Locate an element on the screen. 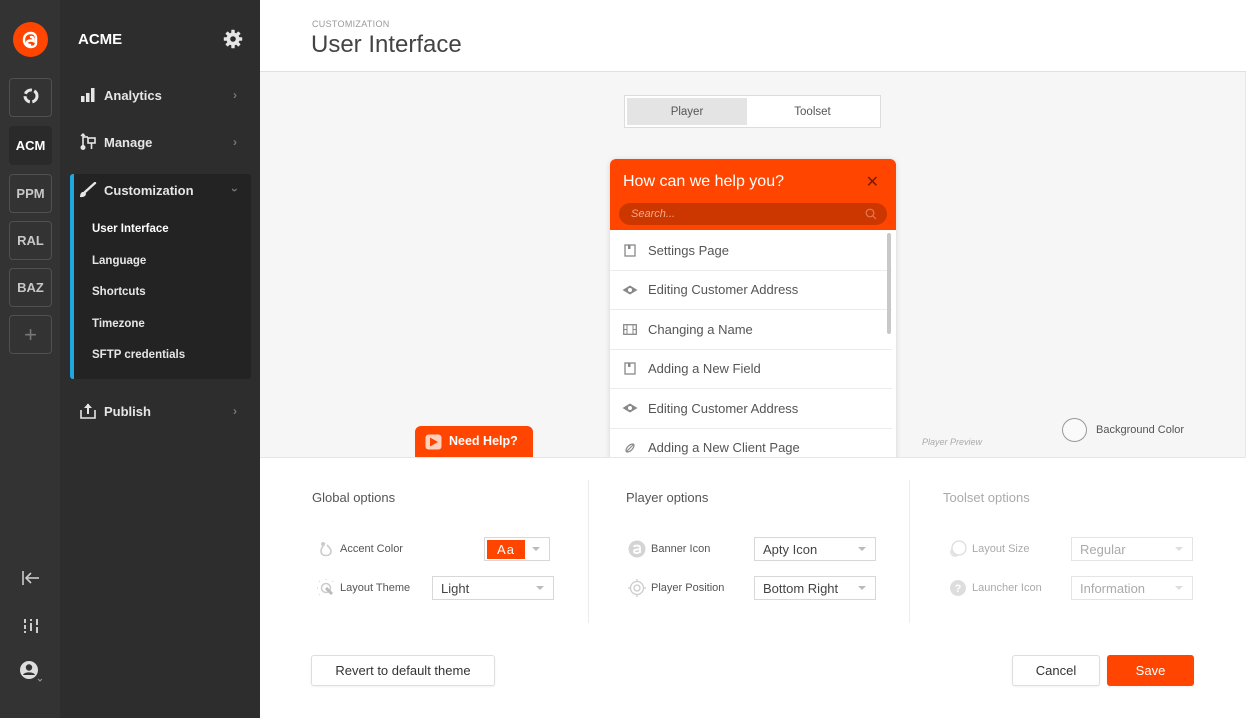  accent-color-label: Accent Color is located at coordinates (371, 549).